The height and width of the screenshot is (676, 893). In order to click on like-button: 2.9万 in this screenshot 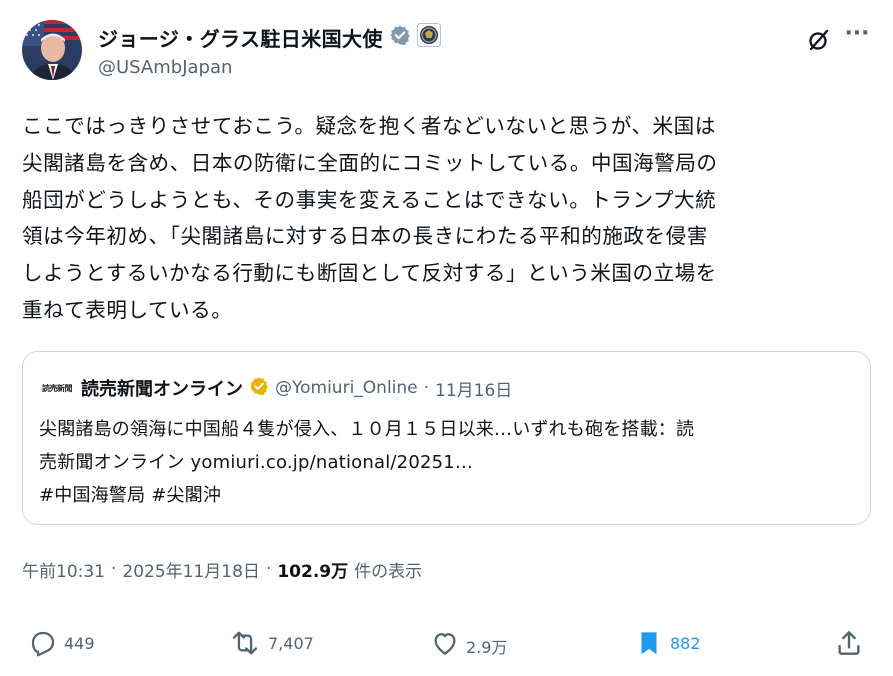, I will do `click(468, 643)`.